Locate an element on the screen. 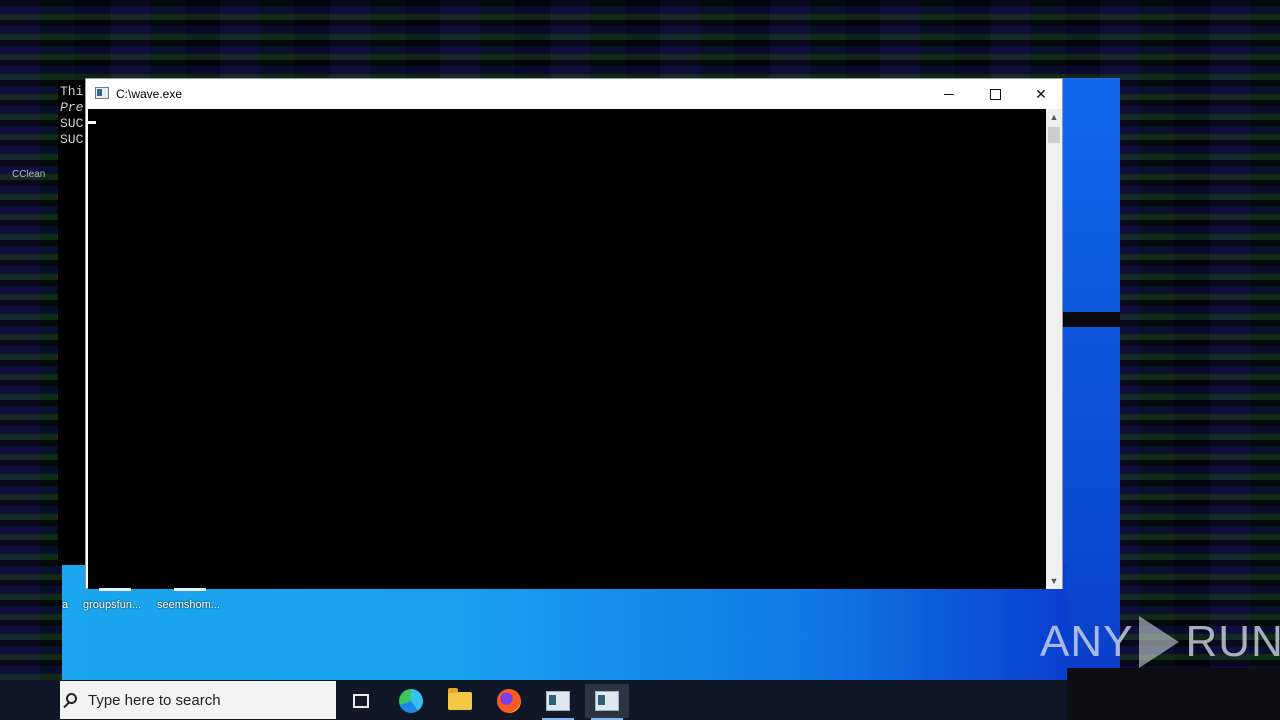  maximize-button is located at coordinates (995, 94).